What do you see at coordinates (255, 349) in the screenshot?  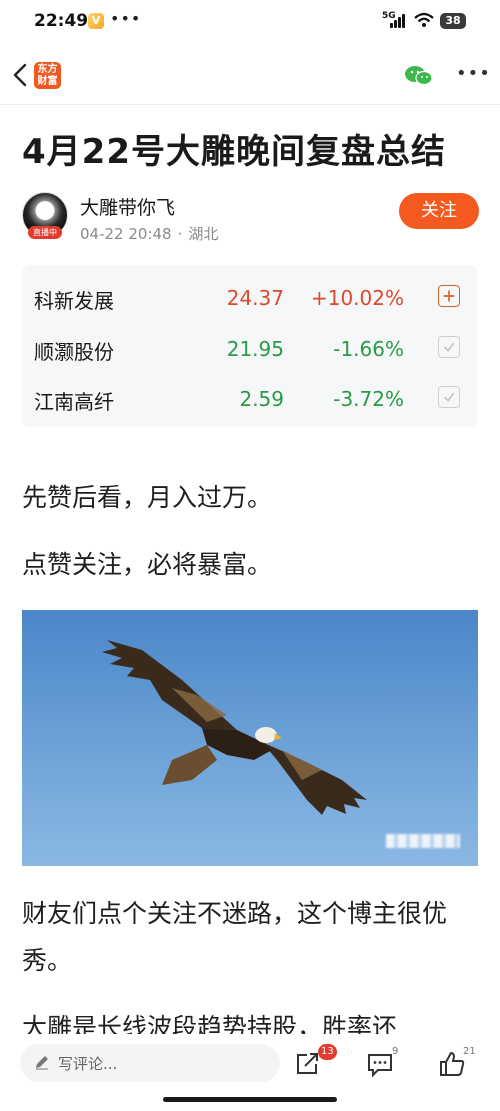 I see `stock-price: 21.95` at bounding box center [255, 349].